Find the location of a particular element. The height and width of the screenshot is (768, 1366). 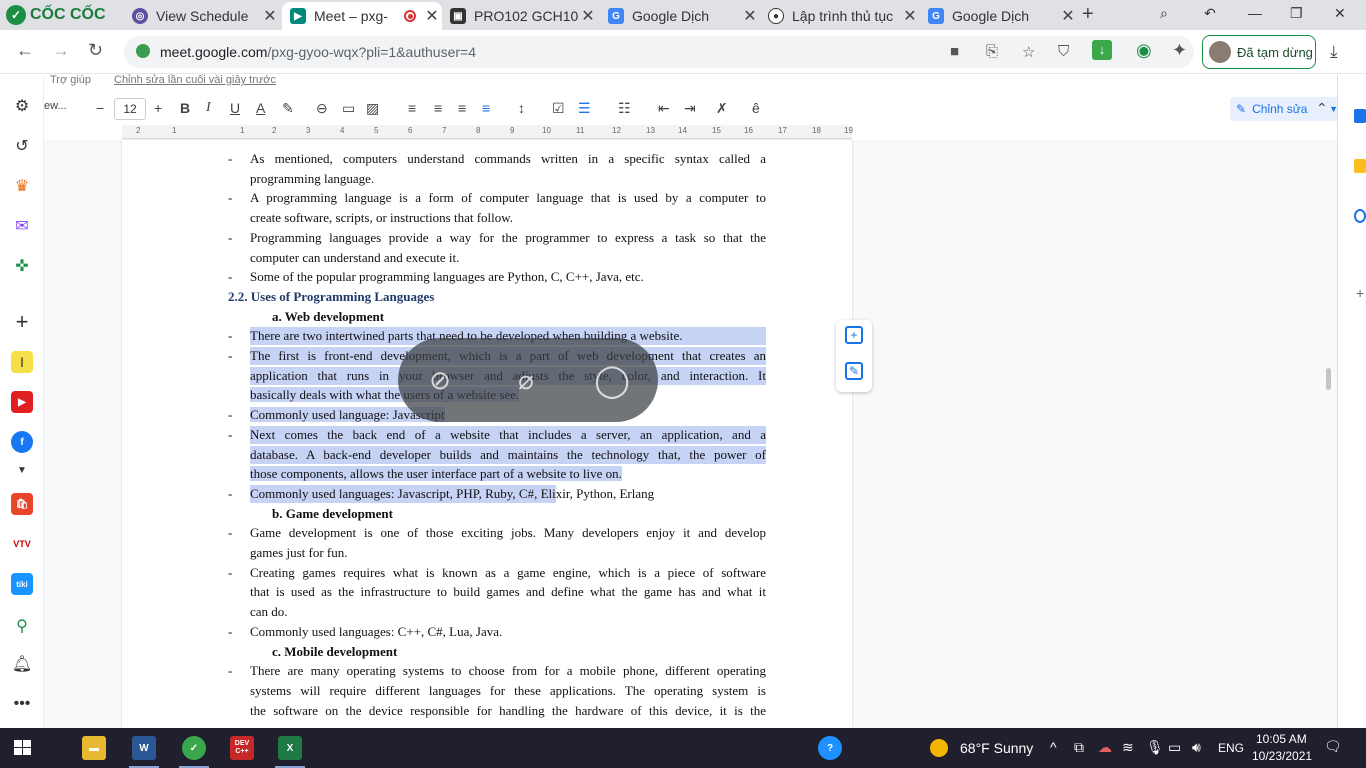

document-line: can do. is located at coordinates (508, 612).